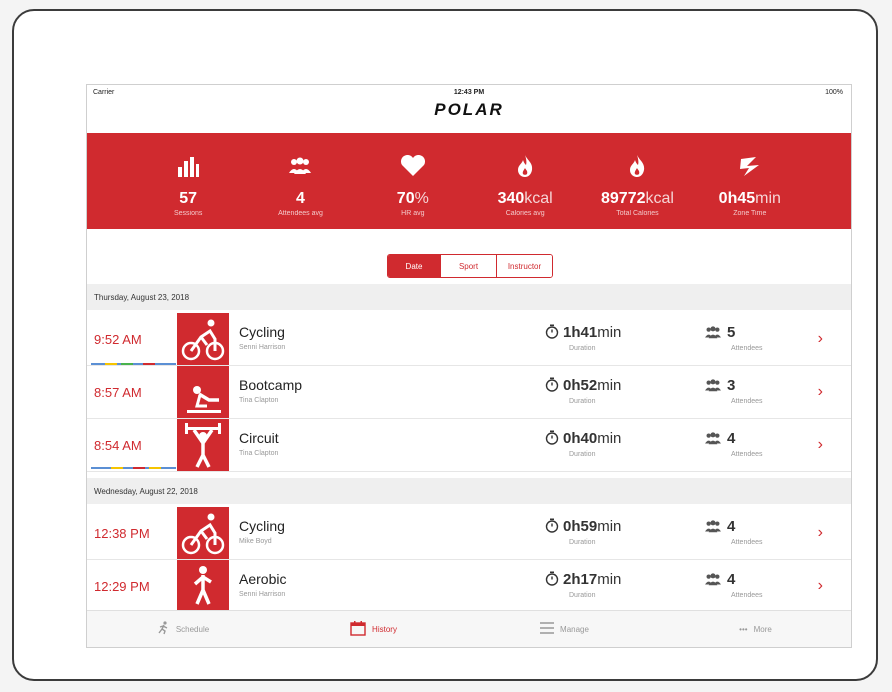  Describe the element at coordinates (583, 439) in the screenshot. I see `session-duration: 0h40min` at that location.